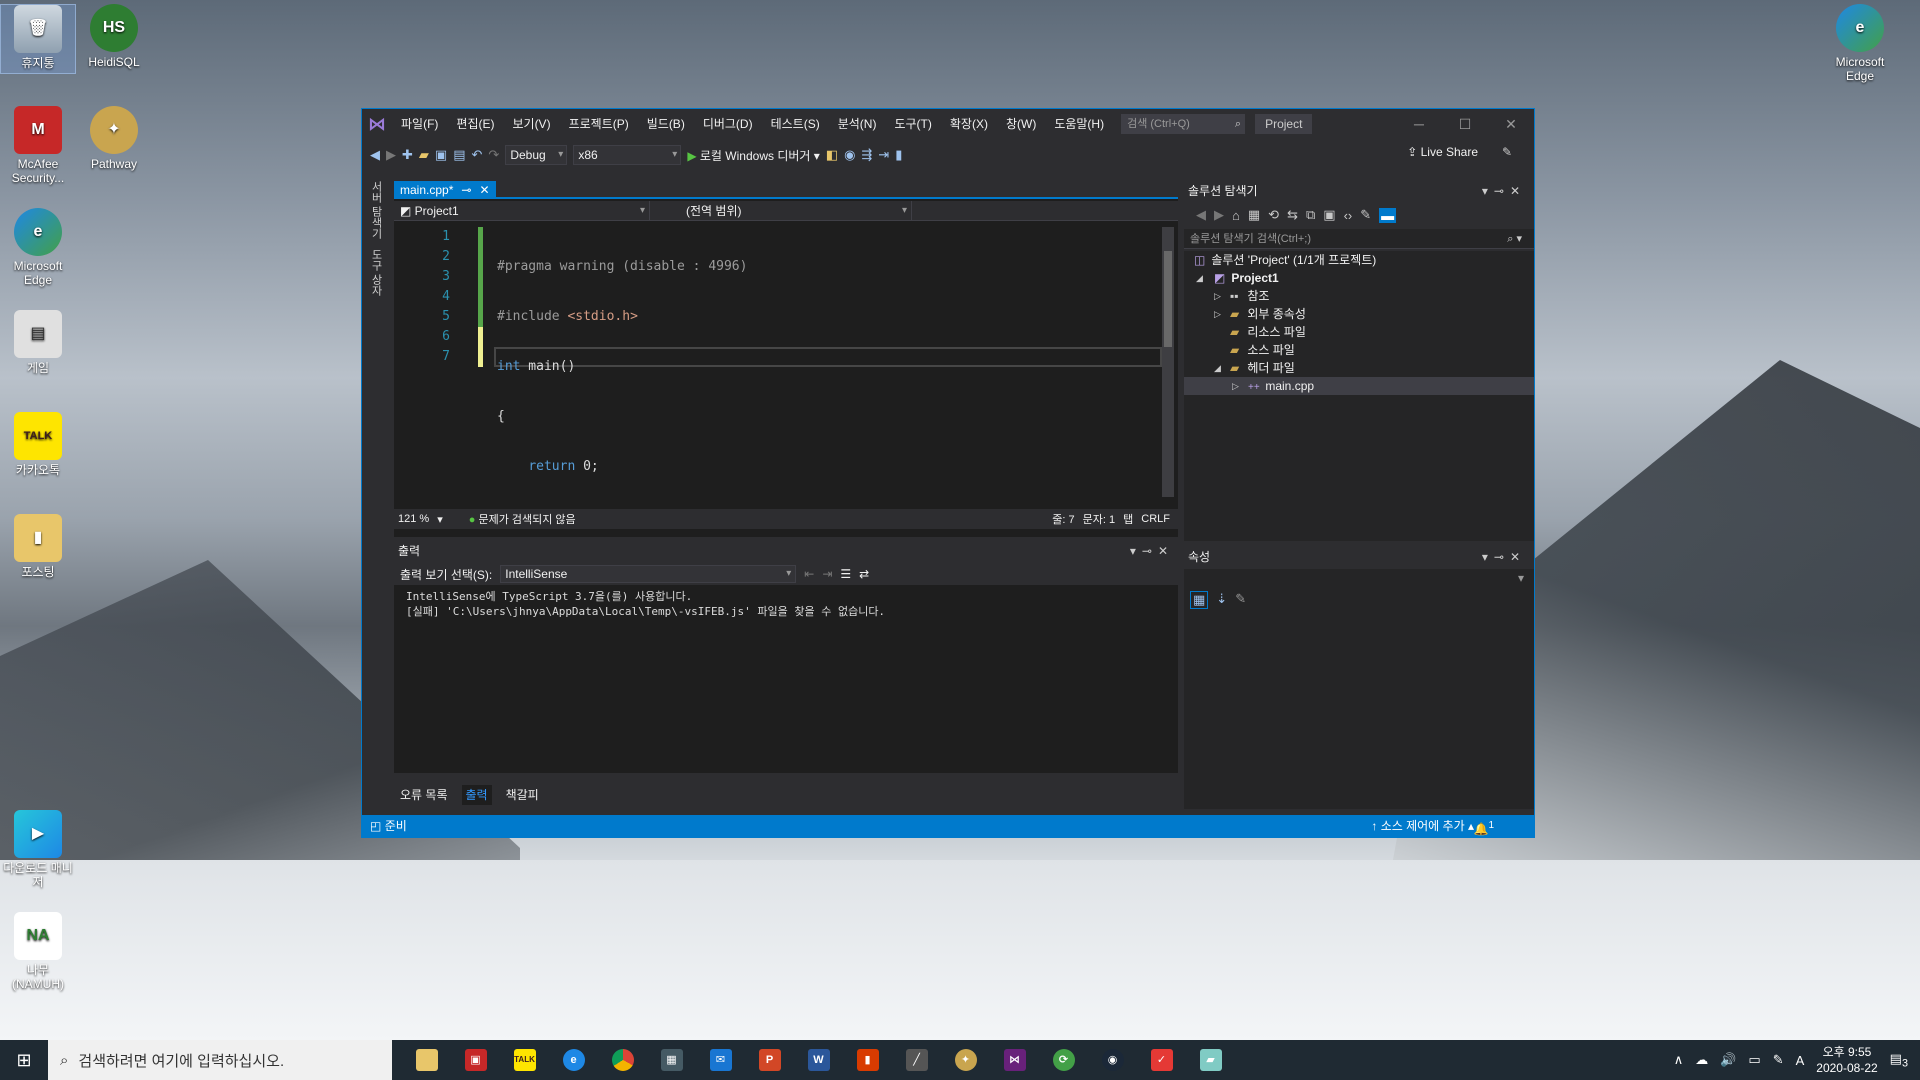  I want to click on powerpoint-icon: P, so click(769, 1060).